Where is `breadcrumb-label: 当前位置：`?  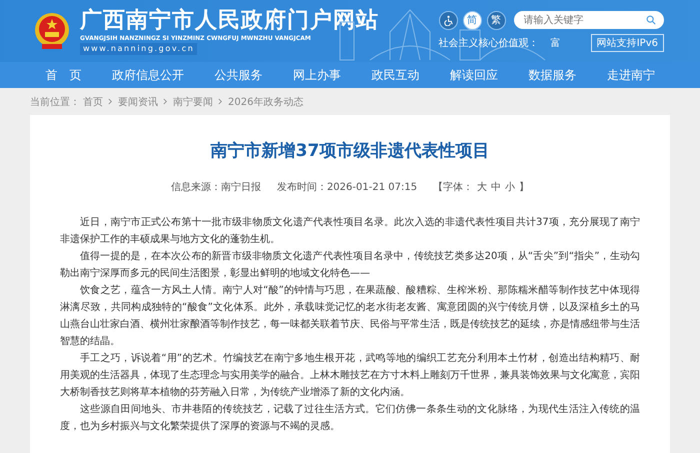
breadcrumb-label: 当前位置： is located at coordinates (55, 102).